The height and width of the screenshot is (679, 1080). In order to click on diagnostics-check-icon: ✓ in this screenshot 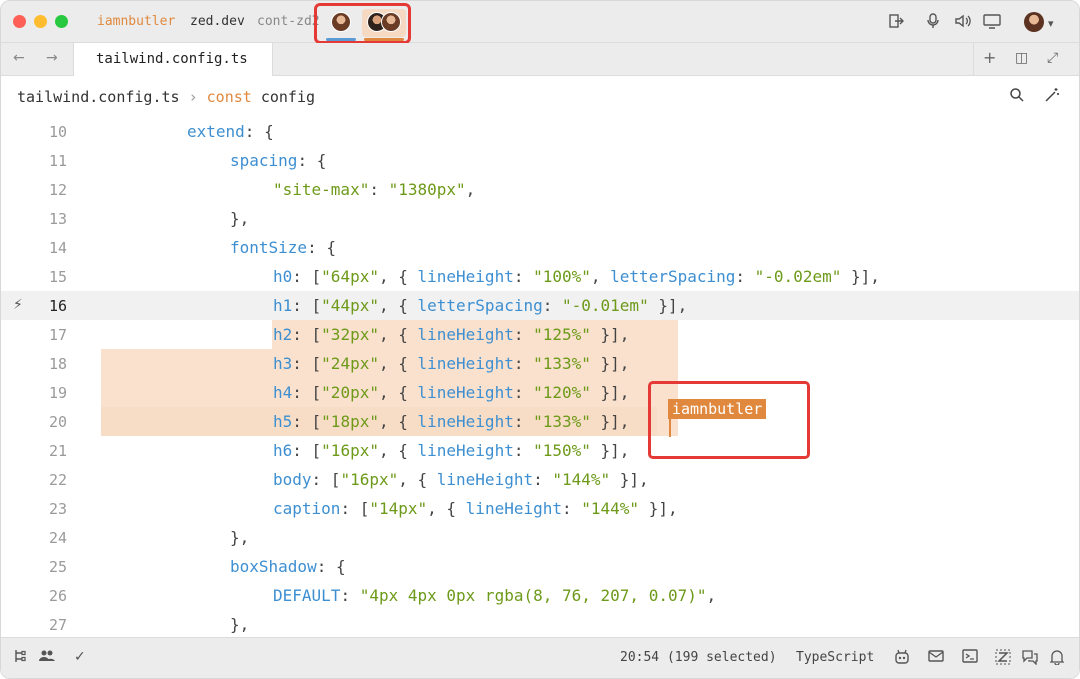, I will do `click(80, 657)`.